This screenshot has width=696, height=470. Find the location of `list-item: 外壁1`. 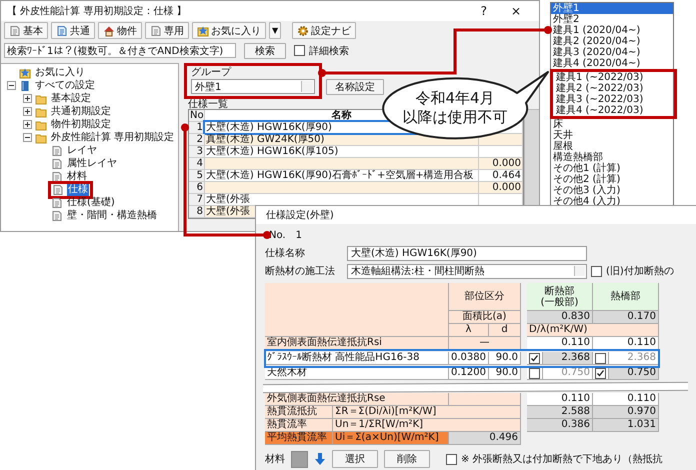

list-item: 外壁1 is located at coordinates (612, 8).